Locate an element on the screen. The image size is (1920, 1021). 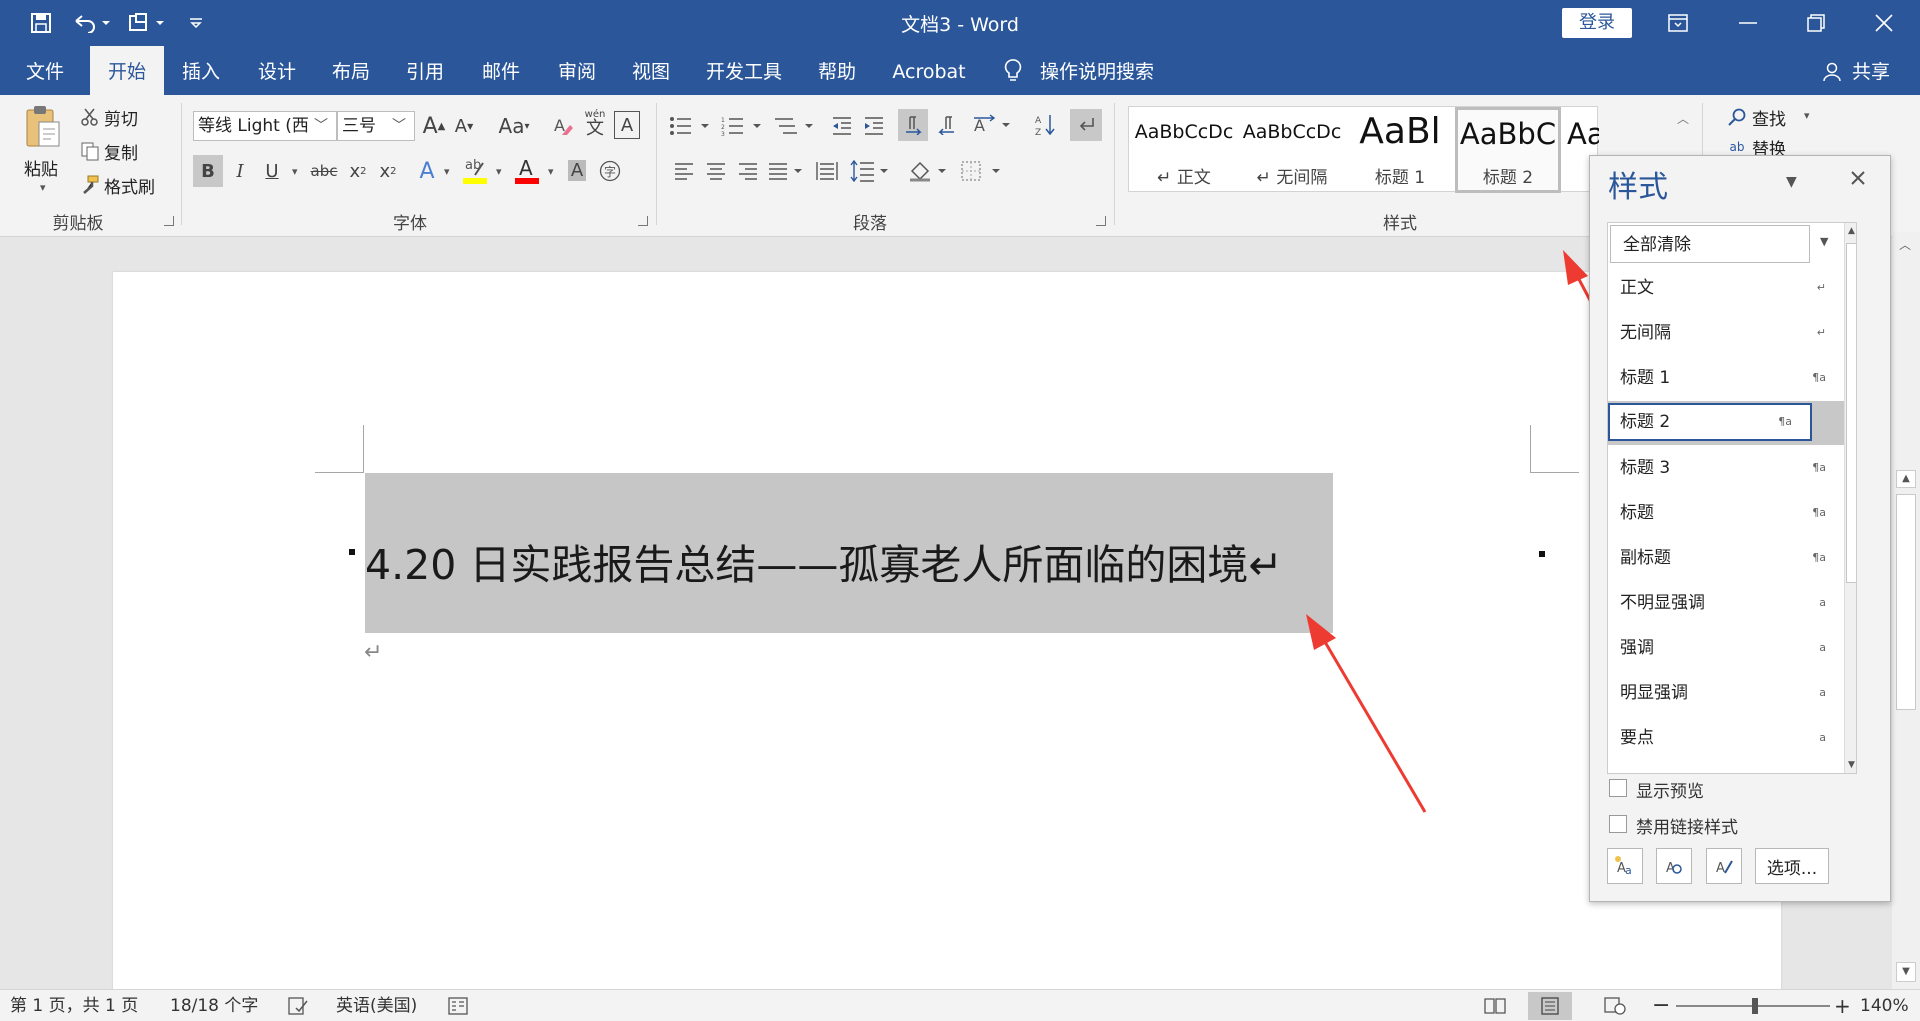
line-spacing-icon is located at coordinates (870, 171).